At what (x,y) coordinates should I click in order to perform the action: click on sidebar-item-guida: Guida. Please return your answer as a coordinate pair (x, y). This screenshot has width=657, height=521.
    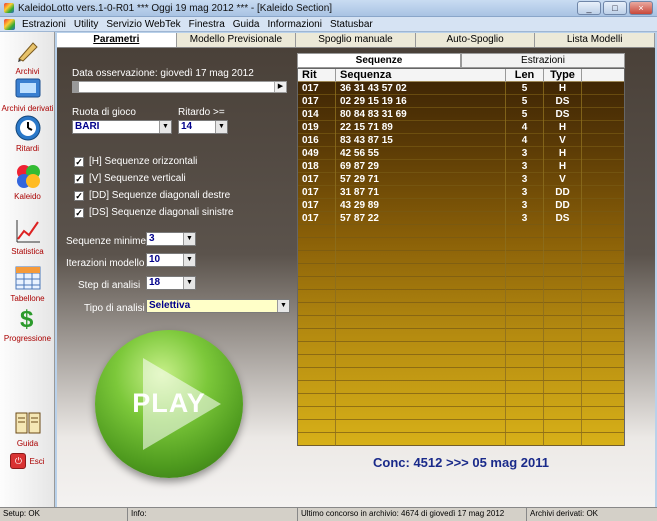
    Looking at the image, I should click on (27, 428).